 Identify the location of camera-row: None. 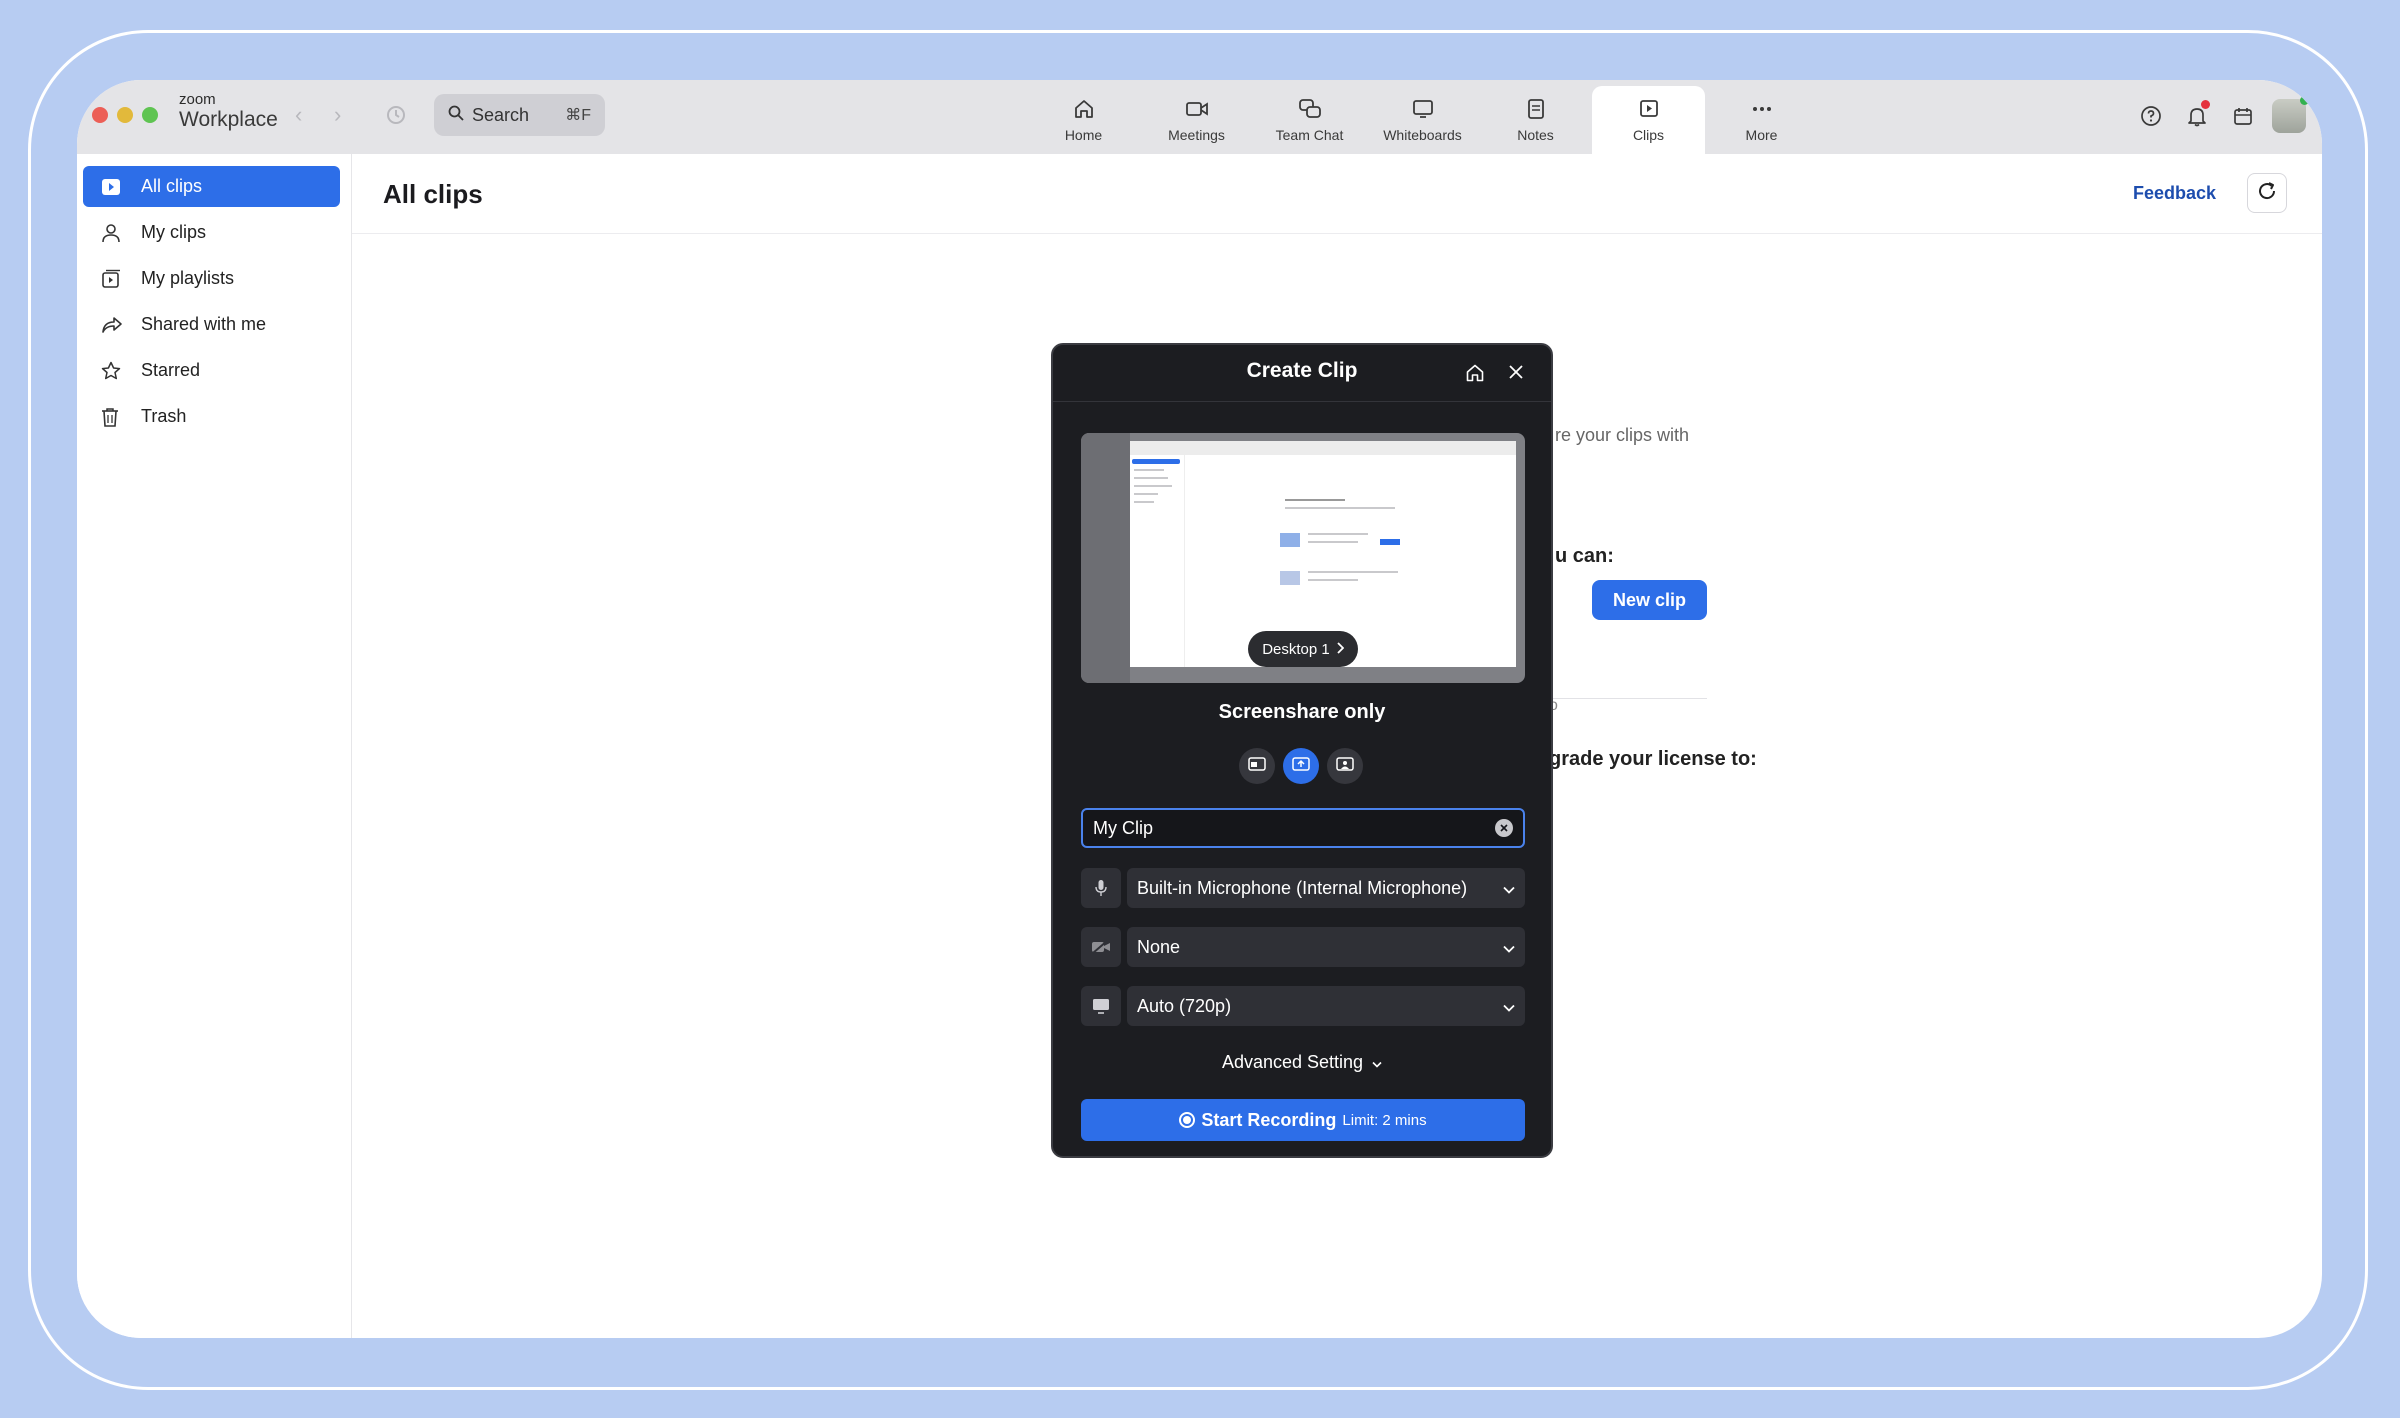
(1303, 947).